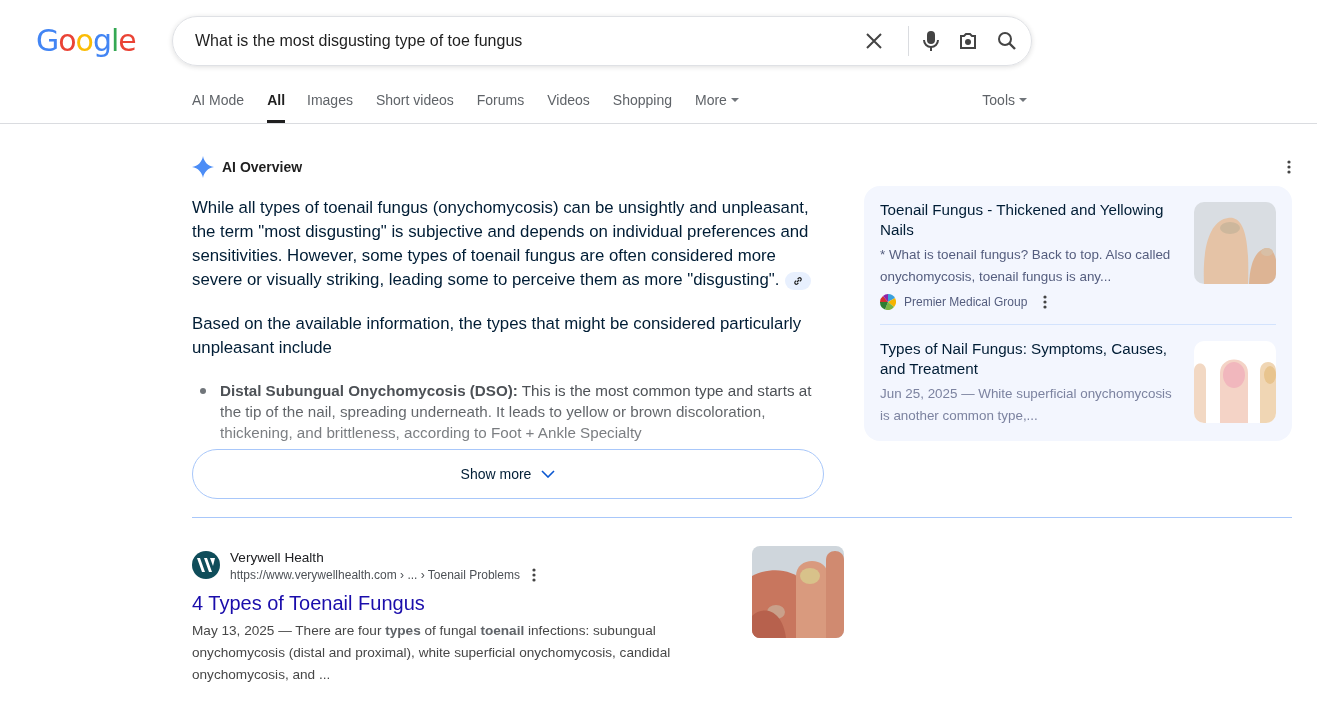 The image size is (1317, 721). Describe the element at coordinates (931, 41) in the screenshot. I see `microphone-icon` at that location.